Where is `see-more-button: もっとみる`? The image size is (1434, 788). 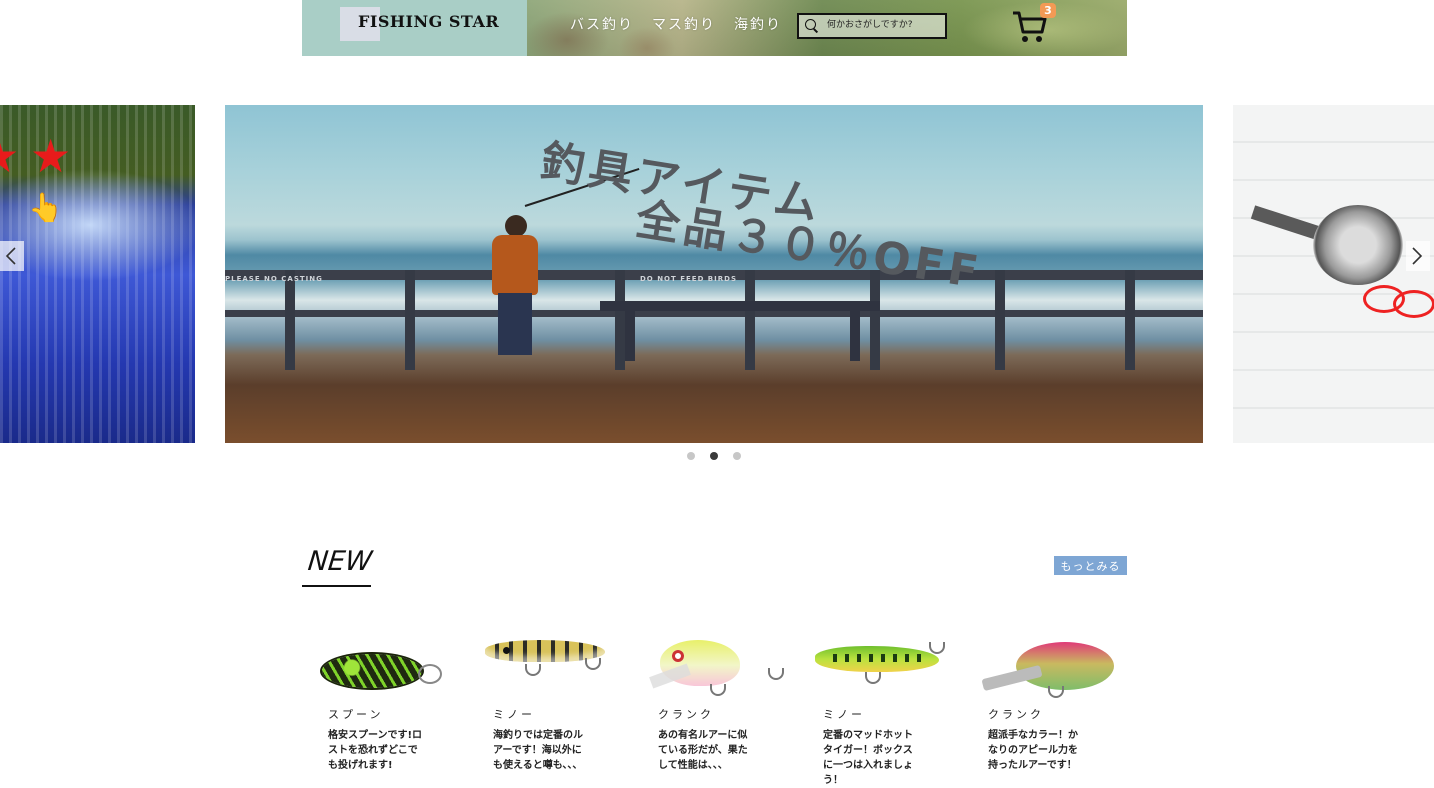 see-more-button: もっとみる is located at coordinates (1090, 565).